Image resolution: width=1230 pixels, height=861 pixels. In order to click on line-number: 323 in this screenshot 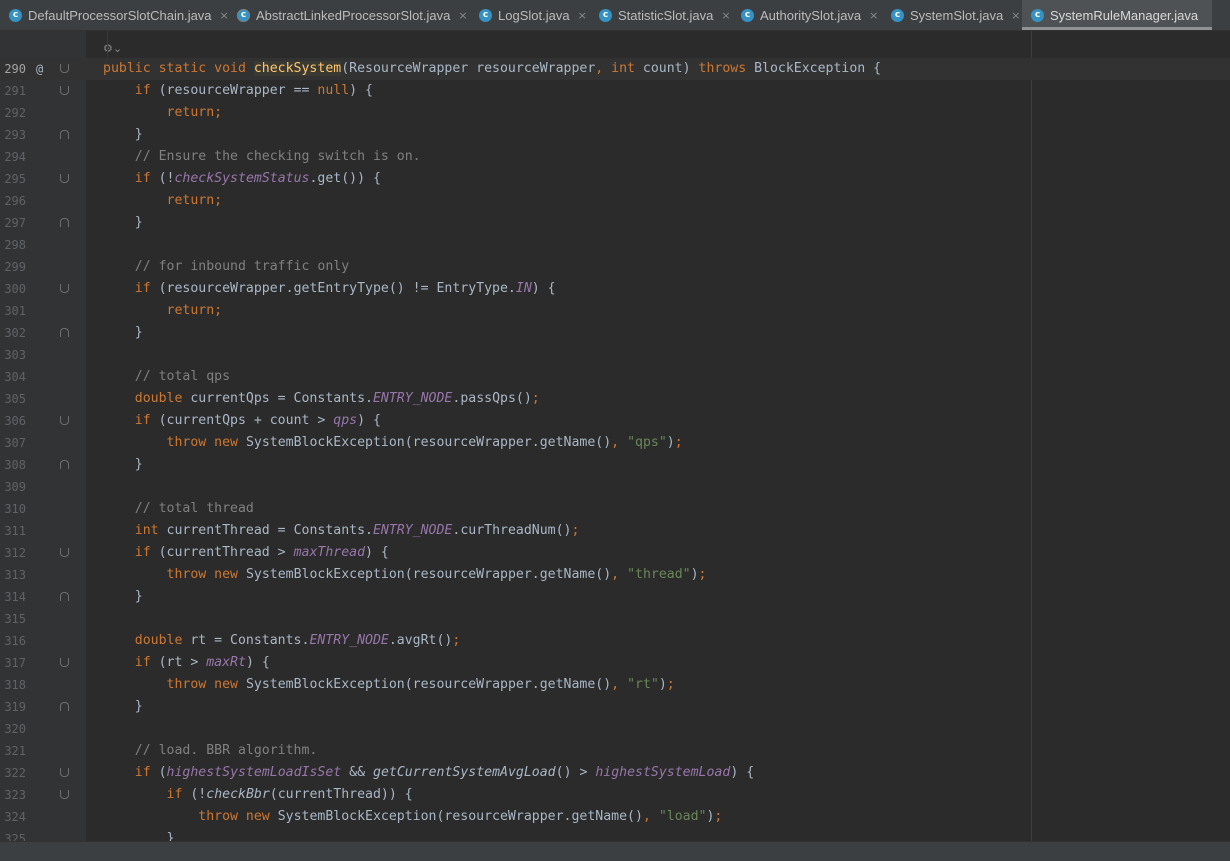, I will do `click(15, 795)`.